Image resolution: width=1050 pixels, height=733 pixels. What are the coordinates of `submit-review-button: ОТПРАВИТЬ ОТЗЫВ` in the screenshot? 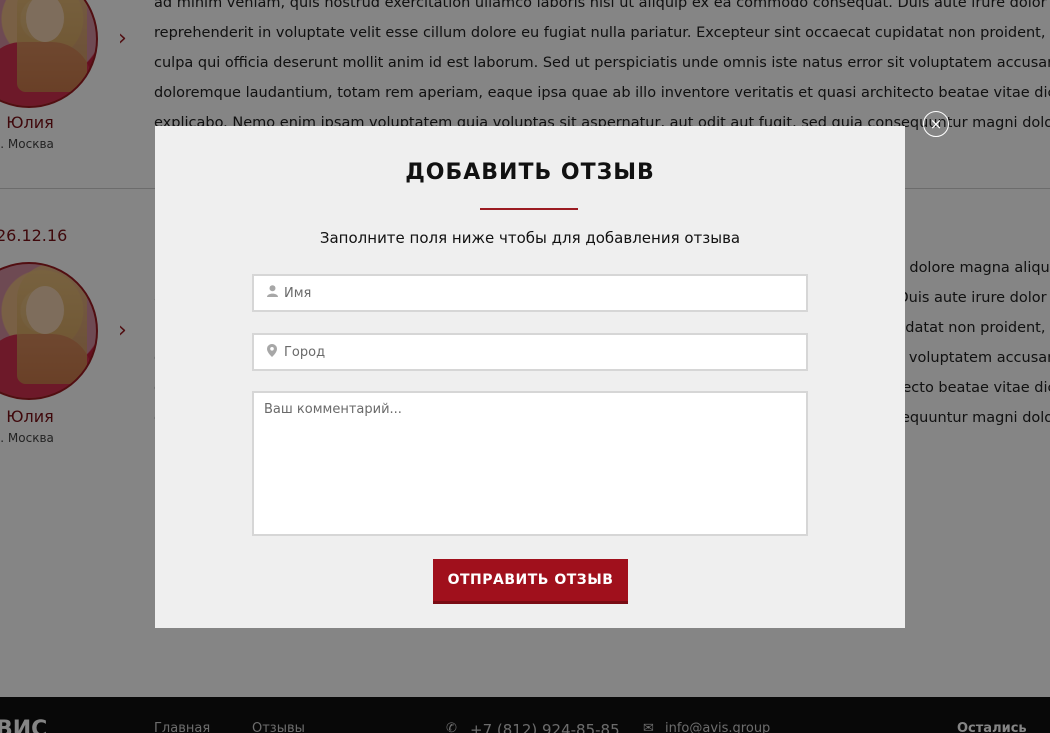 It's located at (530, 581).